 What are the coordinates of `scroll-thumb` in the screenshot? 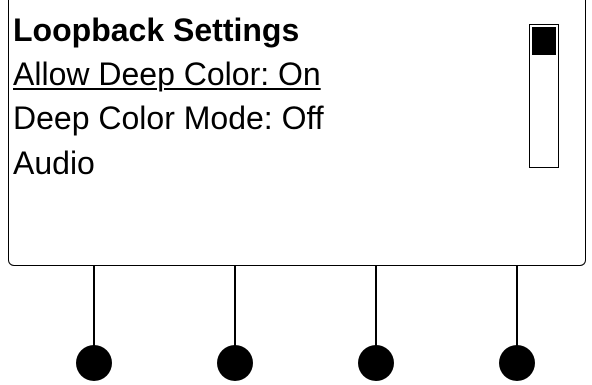 It's located at (544, 41).